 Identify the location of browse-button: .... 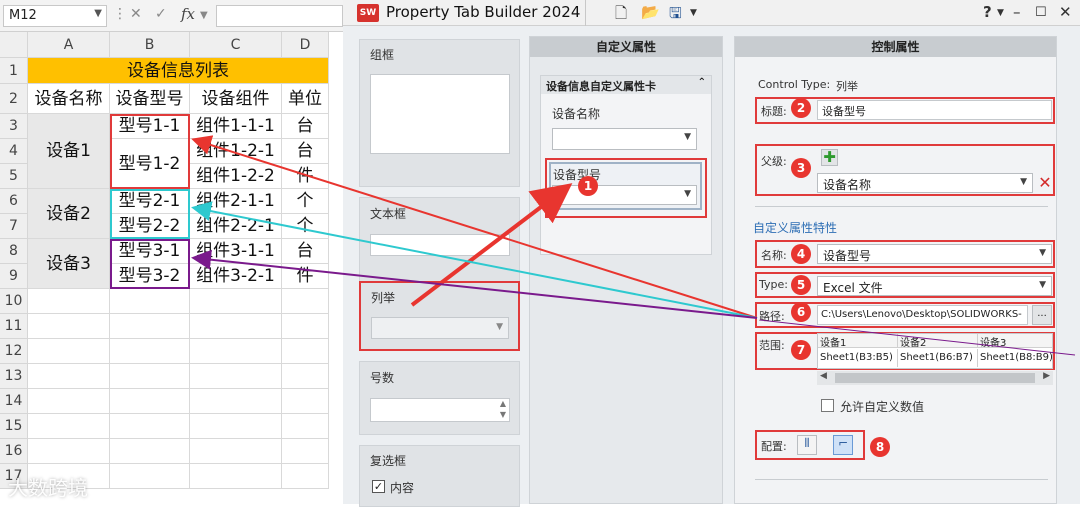
(1042, 315).